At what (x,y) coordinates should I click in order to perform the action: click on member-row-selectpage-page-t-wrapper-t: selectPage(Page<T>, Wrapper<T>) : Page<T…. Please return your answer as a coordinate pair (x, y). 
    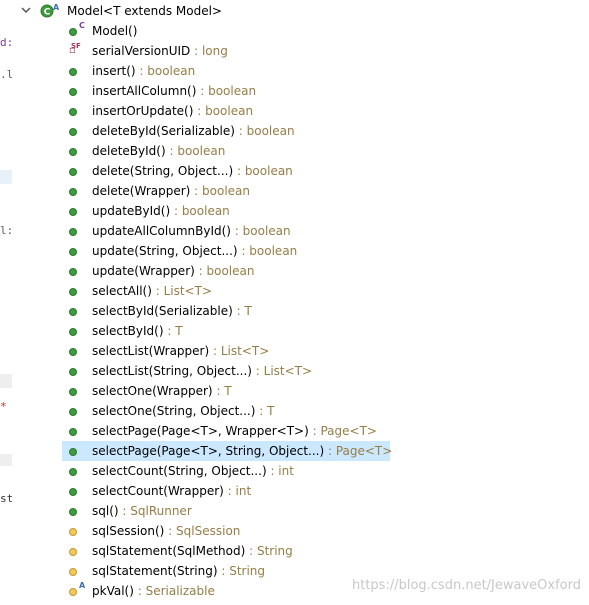
    Looking at the image, I should click on (300, 431).